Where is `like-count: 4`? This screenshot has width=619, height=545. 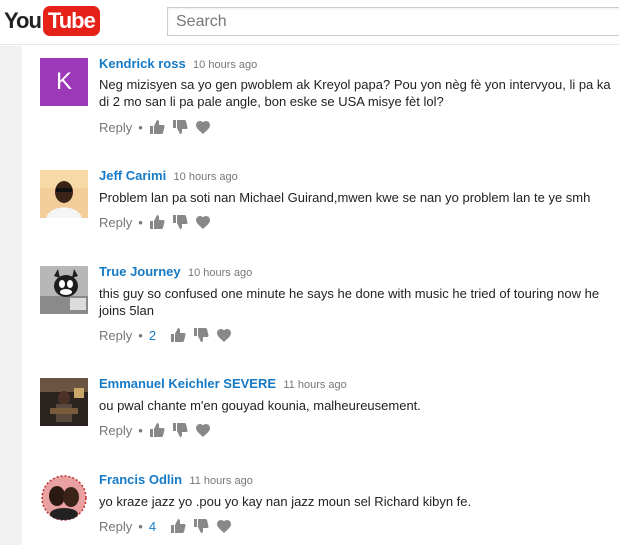 like-count: 4 is located at coordinates (152, 526).